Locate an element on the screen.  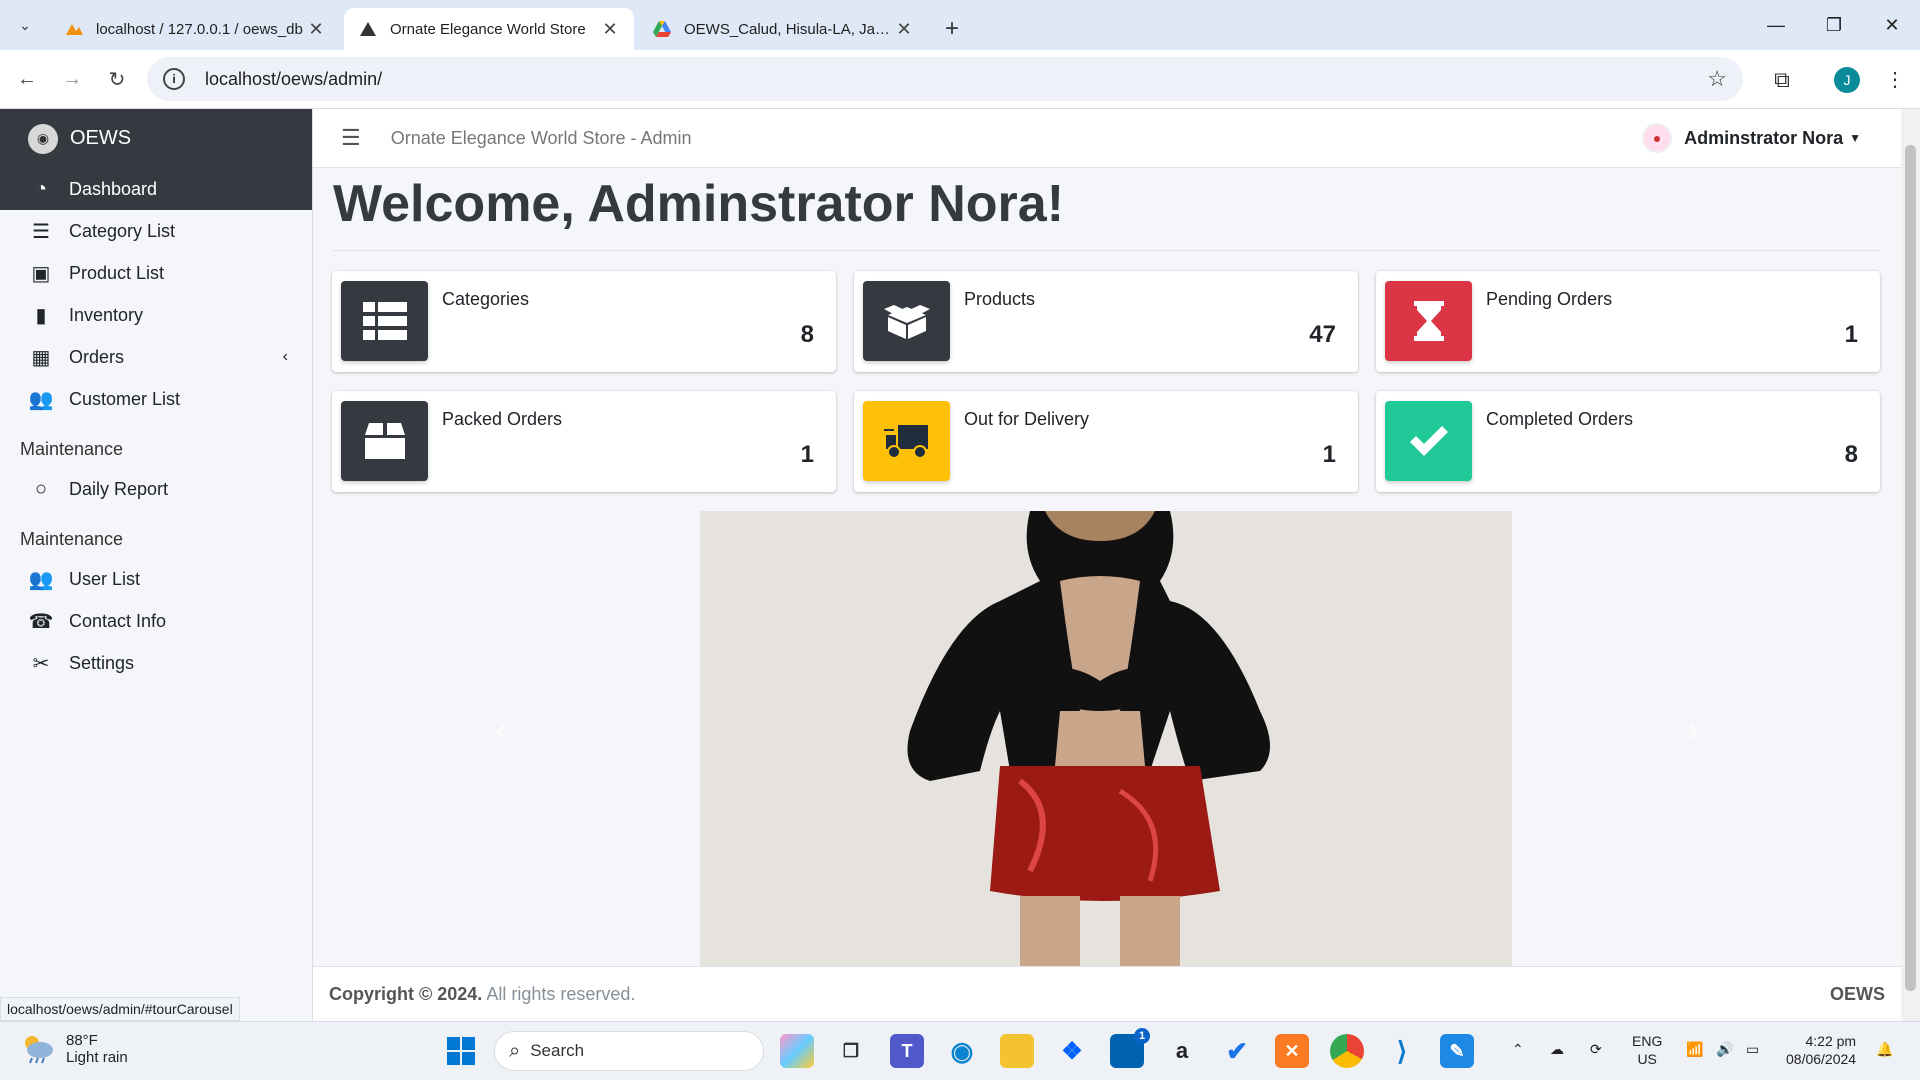
info-box-label: Packed Orders is located at coordinates (502, 419).